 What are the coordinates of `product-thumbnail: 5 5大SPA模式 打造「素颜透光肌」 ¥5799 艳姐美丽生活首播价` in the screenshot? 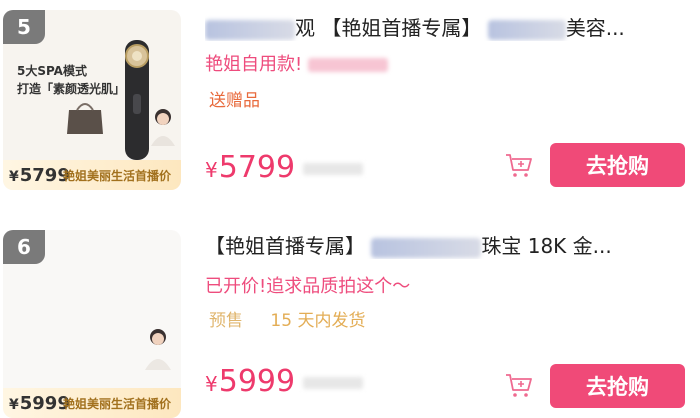 It's located at (92, 100).